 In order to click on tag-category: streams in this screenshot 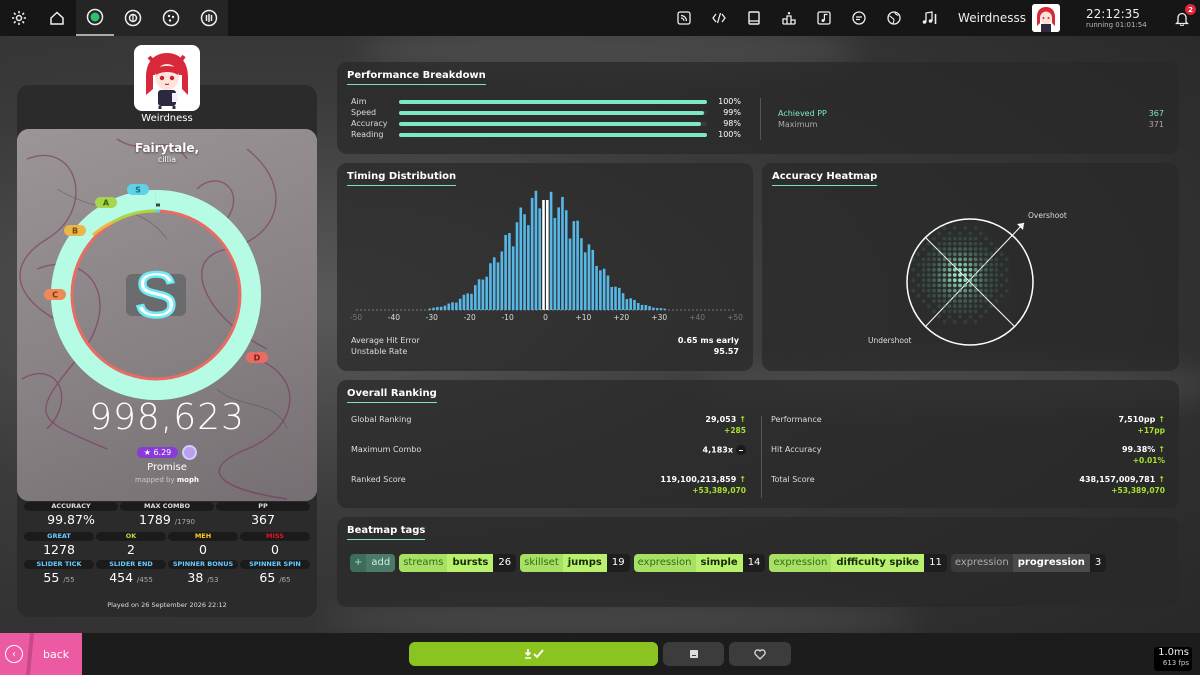, I will do `click(423, 563)`.